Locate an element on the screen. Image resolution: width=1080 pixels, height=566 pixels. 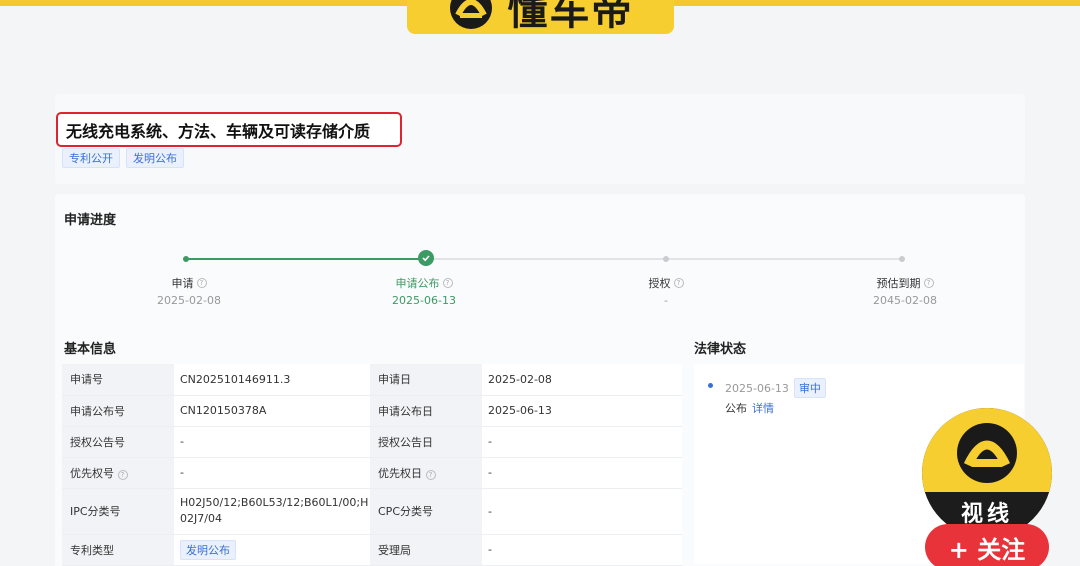
avatar-logo-area is located at coordinates (987, 450).